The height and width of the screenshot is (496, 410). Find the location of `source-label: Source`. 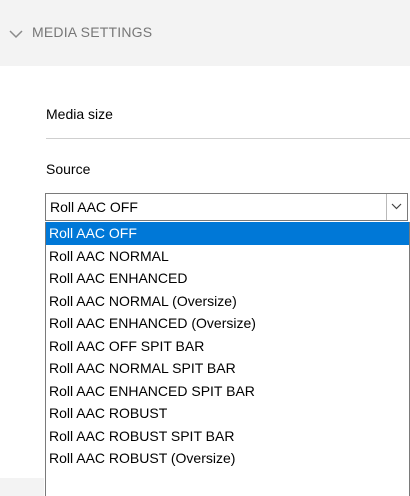

source-label: Source is located at coordinates (68, 169).